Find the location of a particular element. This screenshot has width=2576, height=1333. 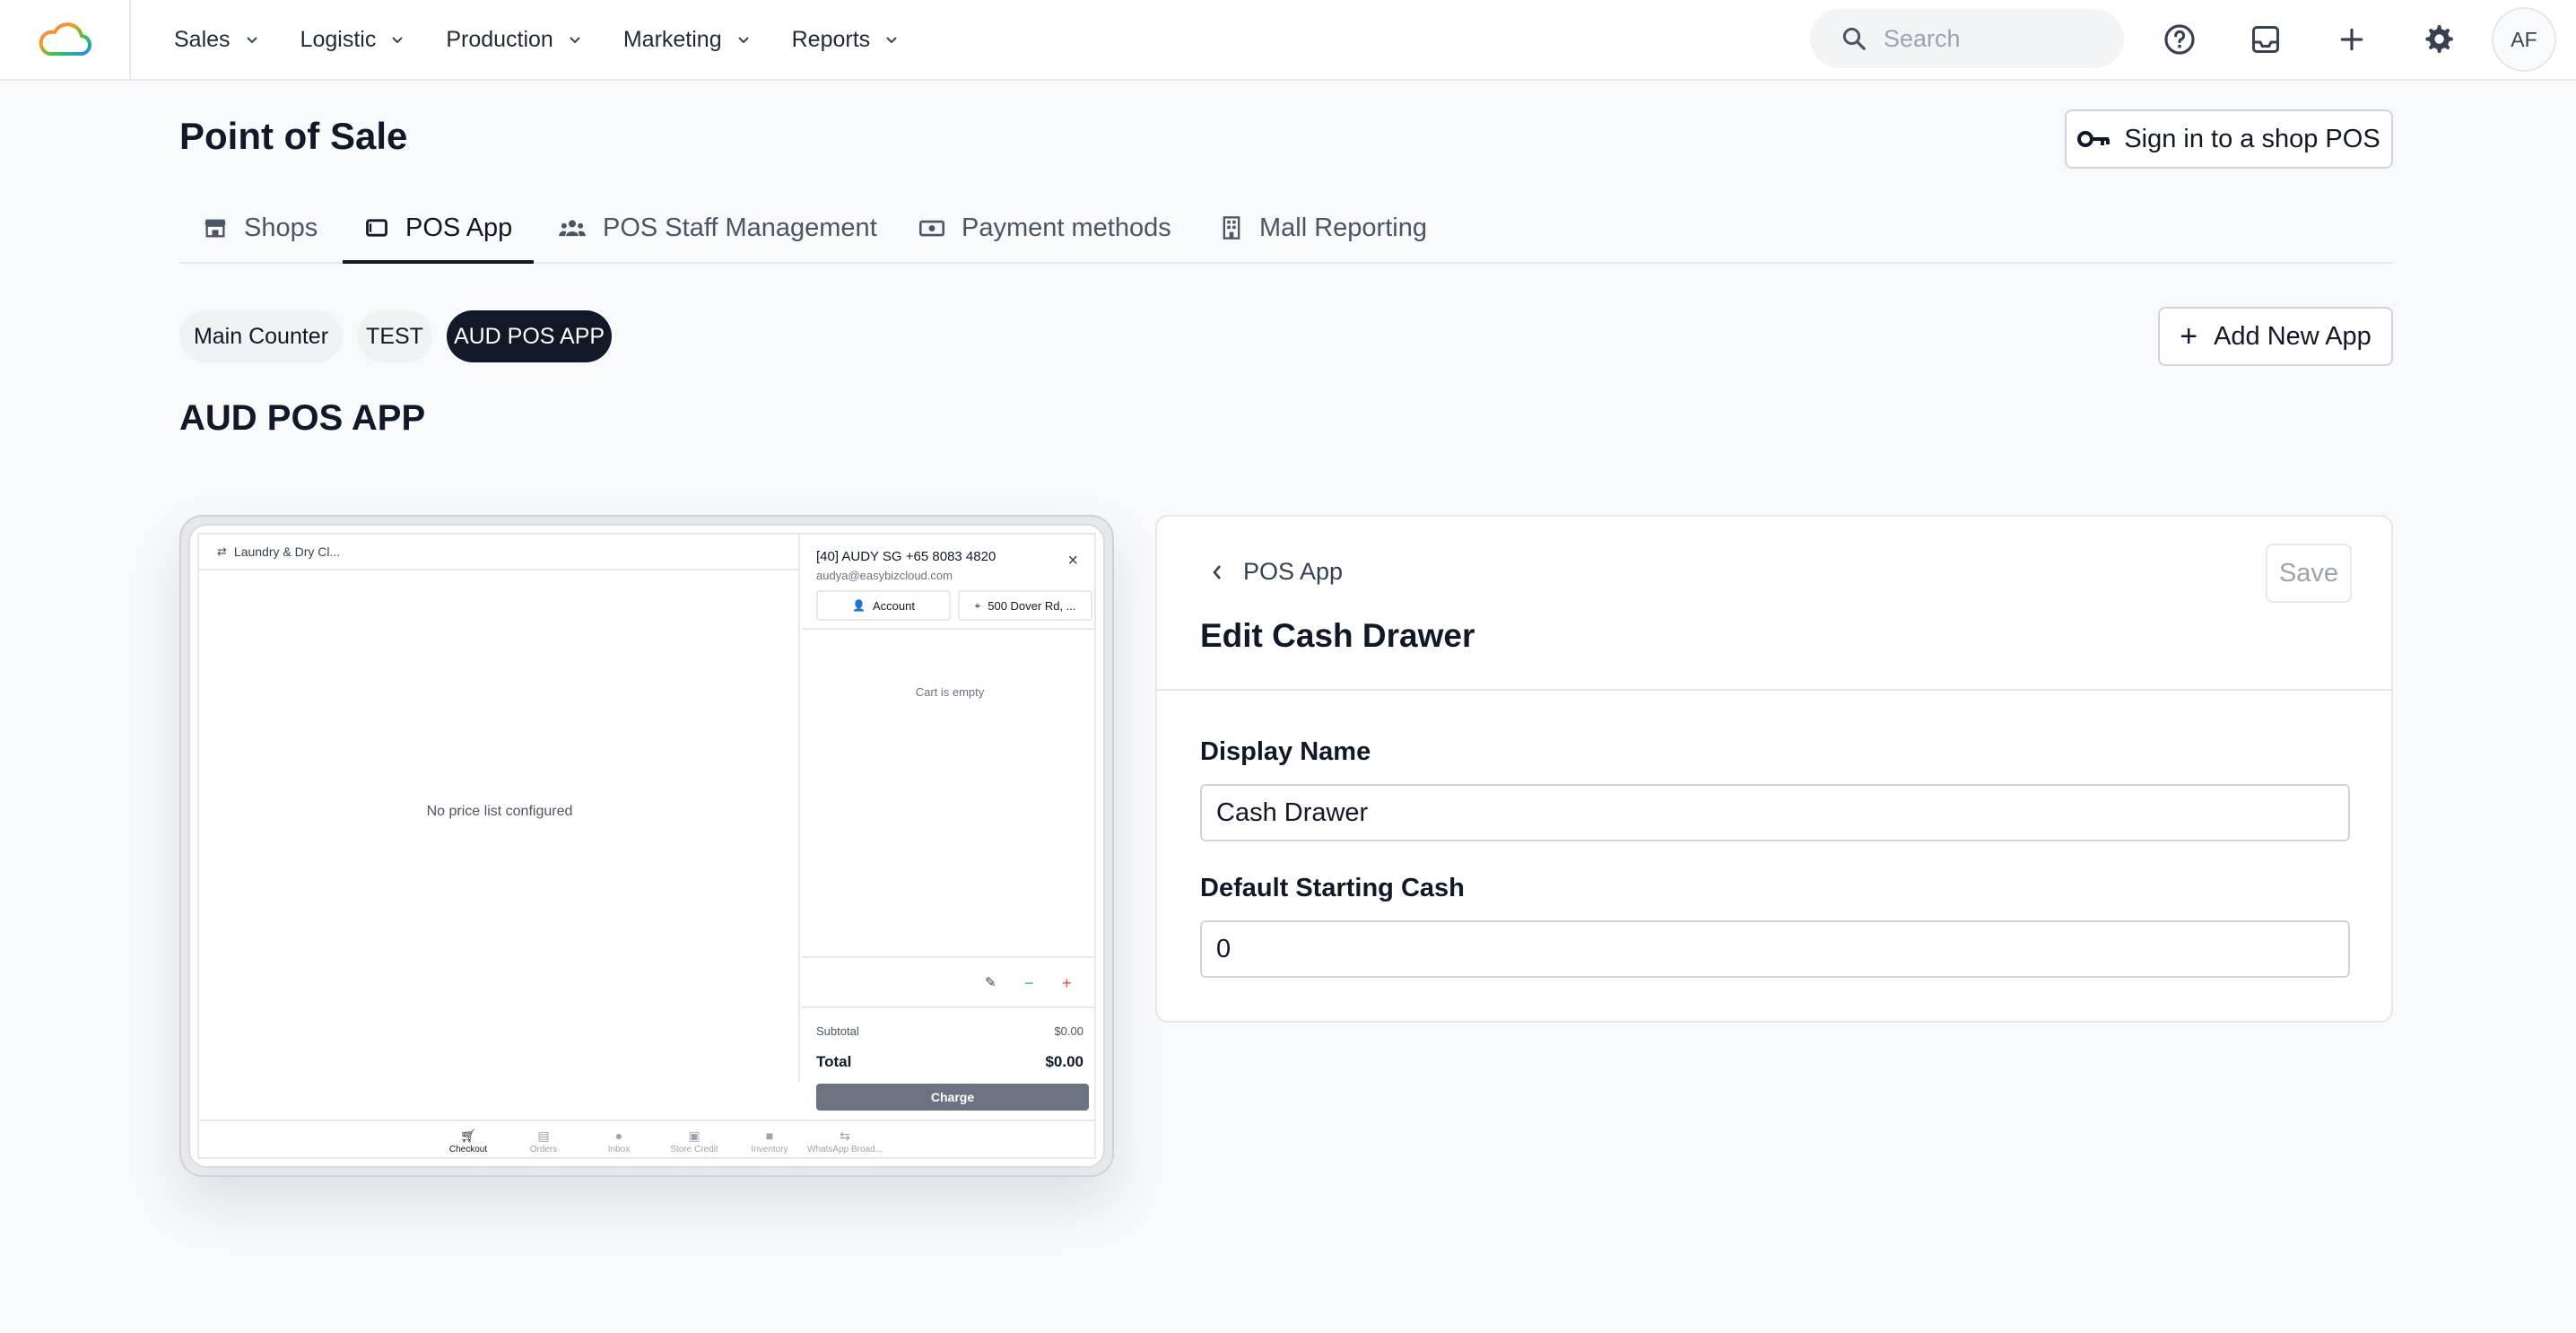

nav-sales: Sales is located at coordinates (216, 40).